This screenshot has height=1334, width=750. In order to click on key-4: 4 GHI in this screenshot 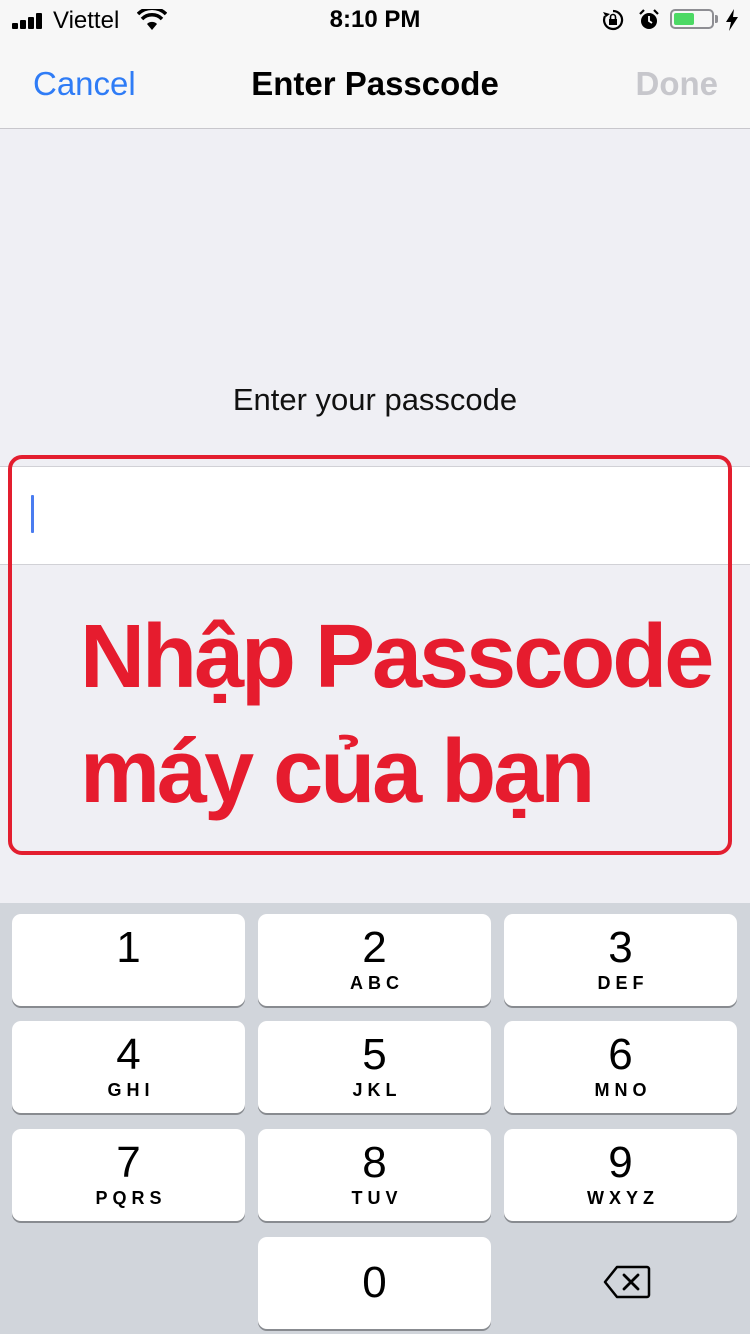, I will do `click(128, 1067)`.